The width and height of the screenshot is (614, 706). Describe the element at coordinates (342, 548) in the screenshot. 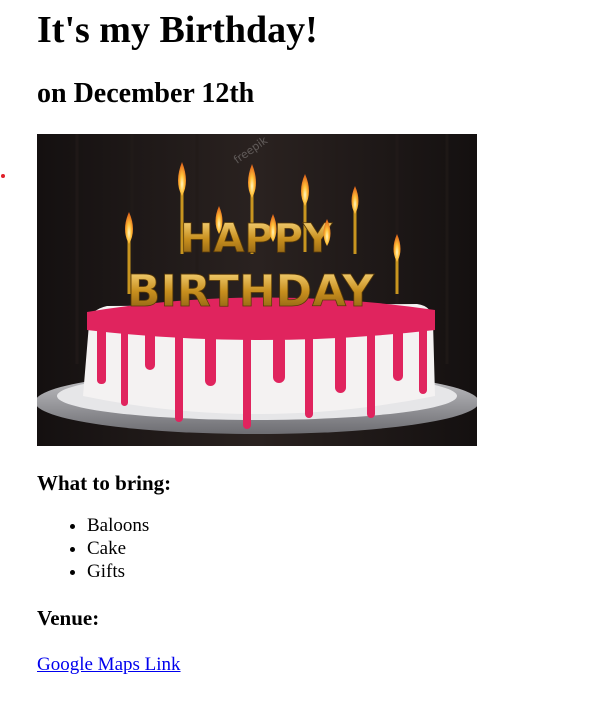

I see `bring-item: Cake` at that location.